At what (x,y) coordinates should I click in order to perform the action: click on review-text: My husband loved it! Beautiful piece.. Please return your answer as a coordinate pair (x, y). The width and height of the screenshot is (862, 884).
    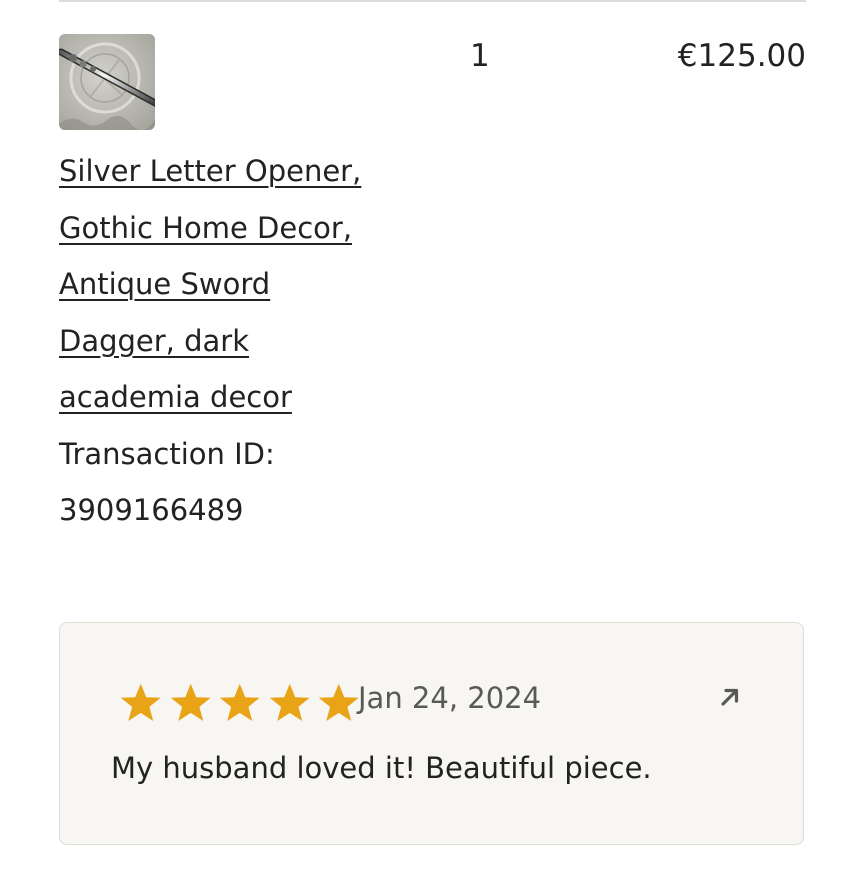
    Looking at the image, I should click on (381, 768).